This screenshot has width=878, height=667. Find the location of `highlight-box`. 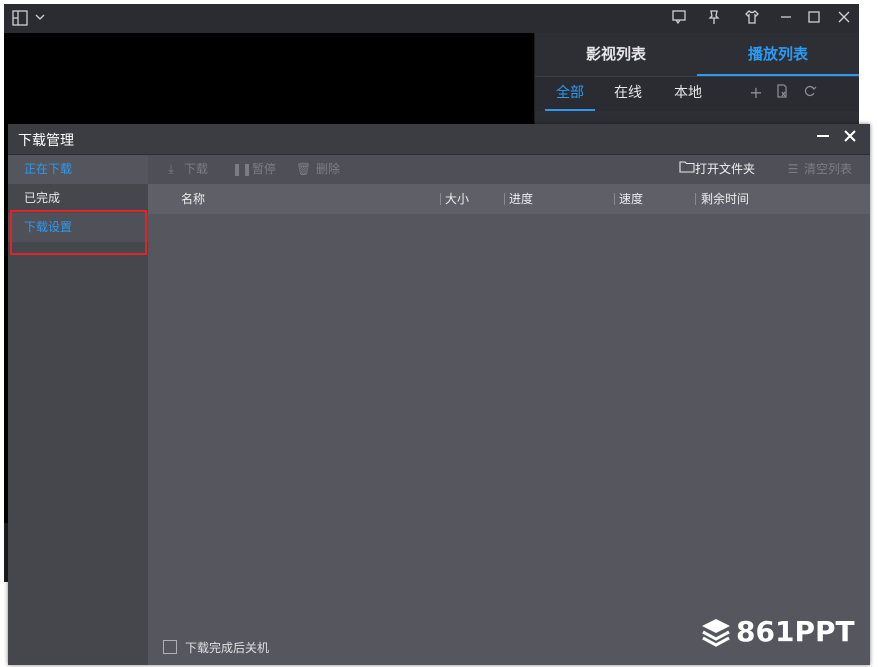

highlight-box is located at coordinates (78, 232).